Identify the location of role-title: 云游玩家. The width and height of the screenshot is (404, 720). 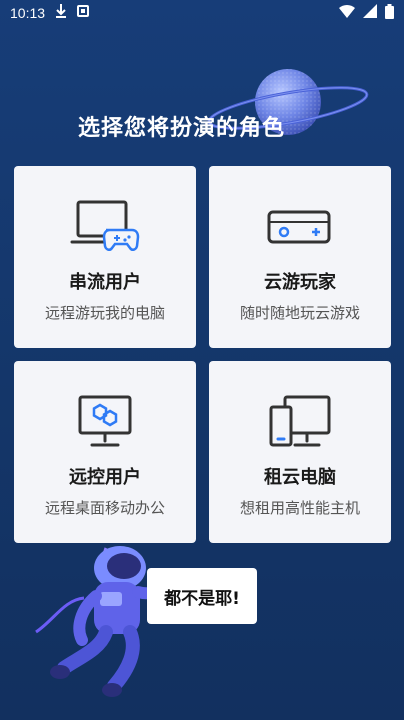
(300, 282).